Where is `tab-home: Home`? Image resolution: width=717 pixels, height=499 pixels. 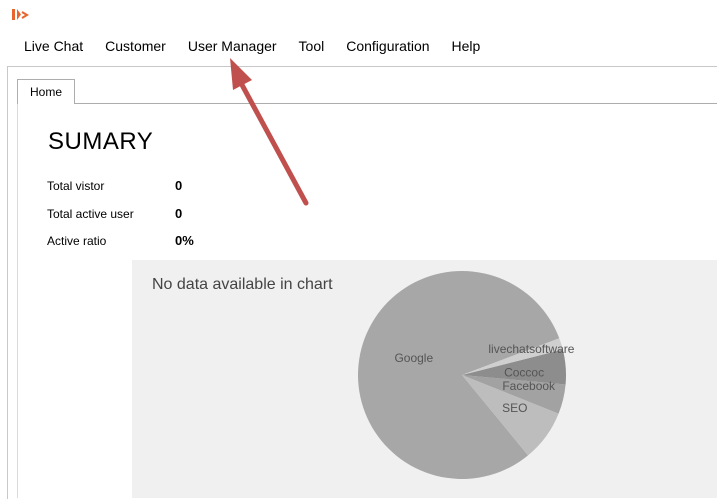 tab-home: Home is located at coordinates (46, 91).